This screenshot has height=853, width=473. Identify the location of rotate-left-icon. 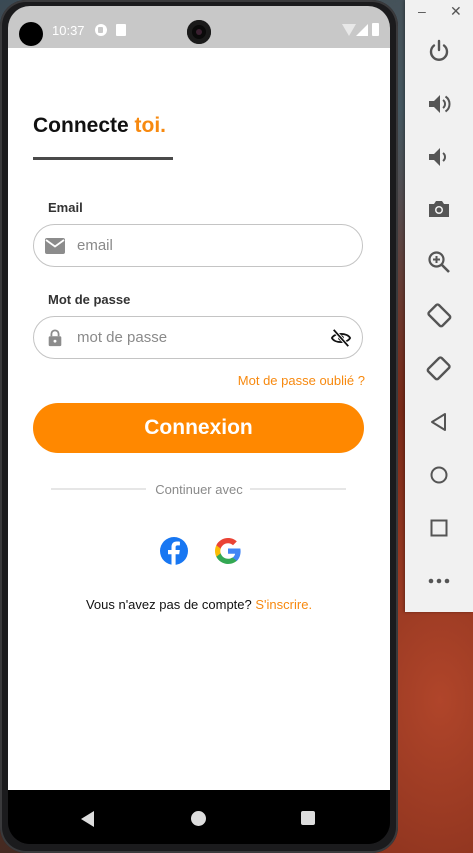
(439, 315).